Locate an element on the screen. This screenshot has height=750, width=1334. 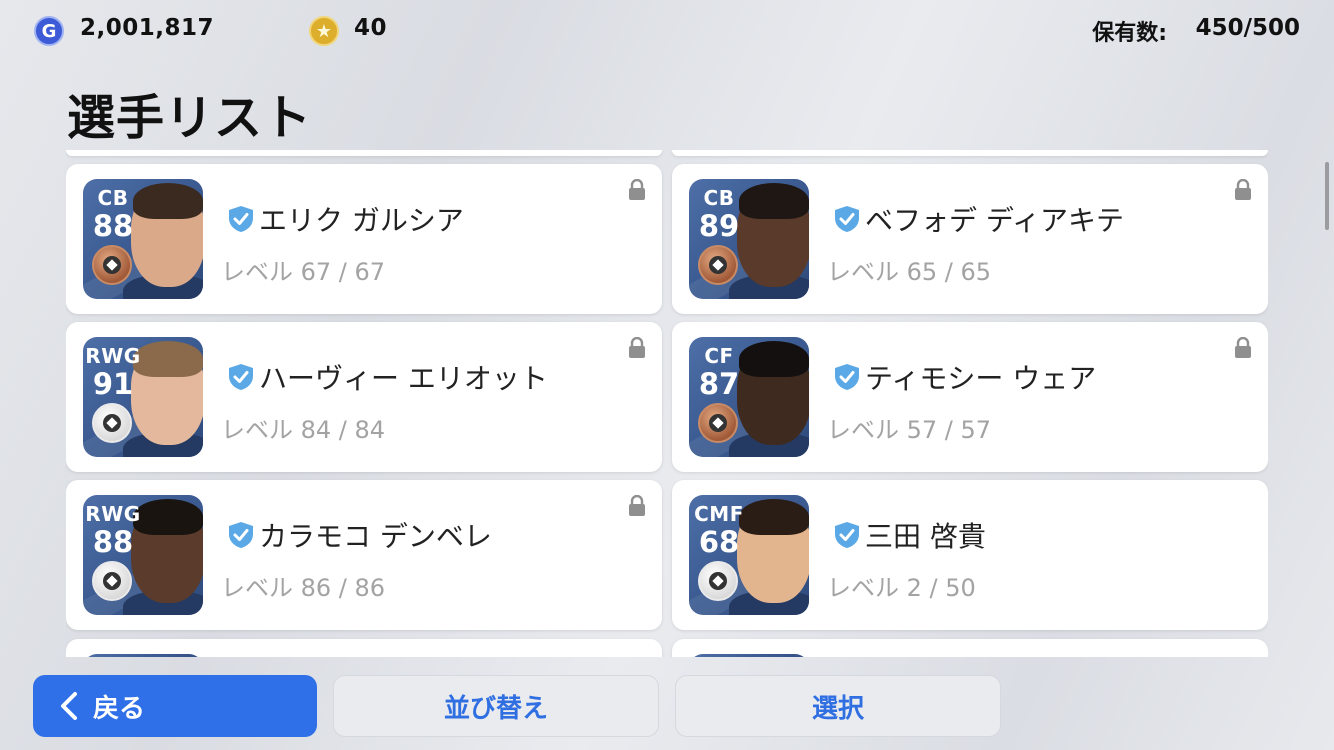
player-level: レベル 57 / 57 is located at coordinates (909, 430).